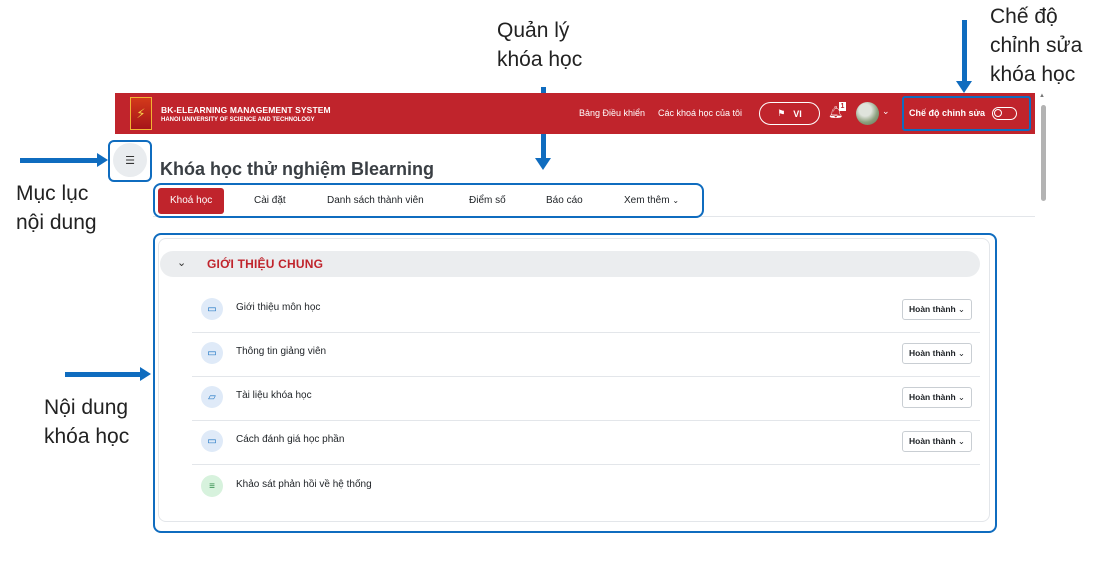 The width and height of the screenshot is (1098, 564). Describe the element at coordinates (586, 486) in the screenshot. I see `activity-item: ≡ Khảo sát phản hồi về hệ thống` at that location.